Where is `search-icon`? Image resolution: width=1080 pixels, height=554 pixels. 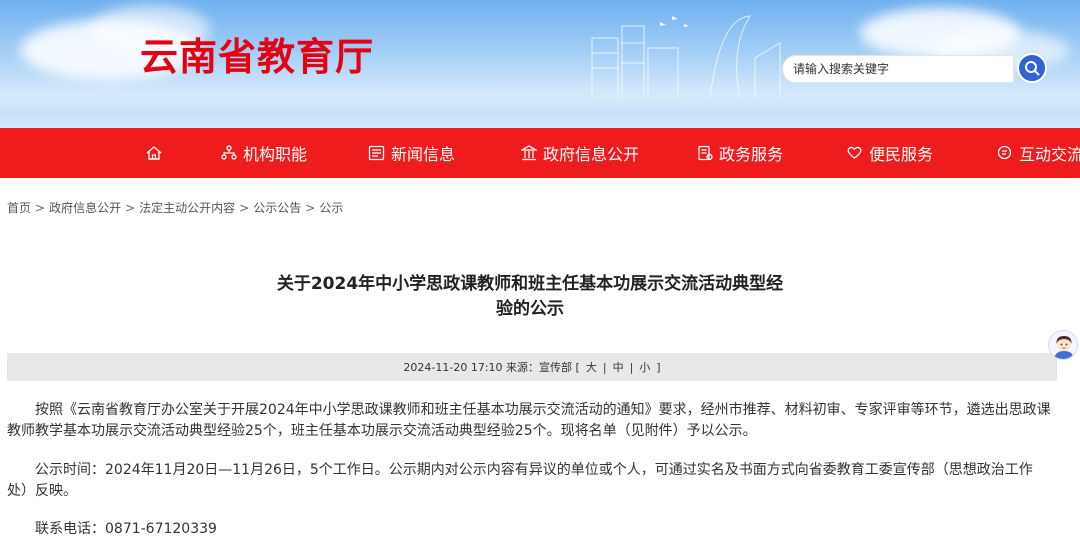
search-icon is located at coordinates (1032, 68).